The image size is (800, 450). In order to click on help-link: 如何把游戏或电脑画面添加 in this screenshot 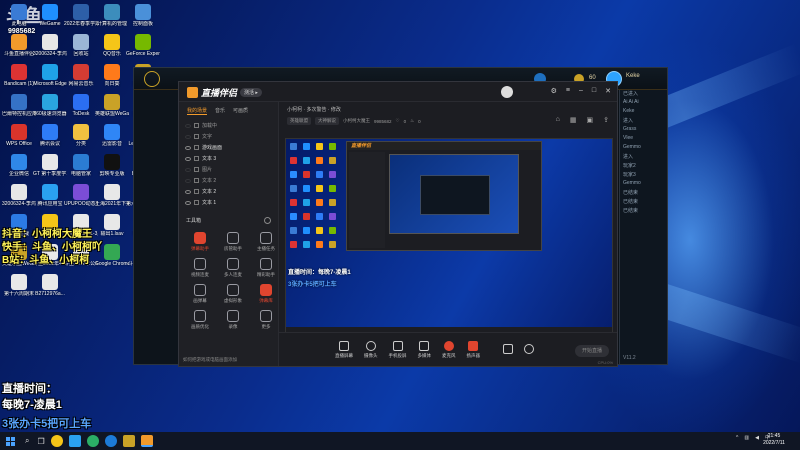, I will do `click(210, 360)`.